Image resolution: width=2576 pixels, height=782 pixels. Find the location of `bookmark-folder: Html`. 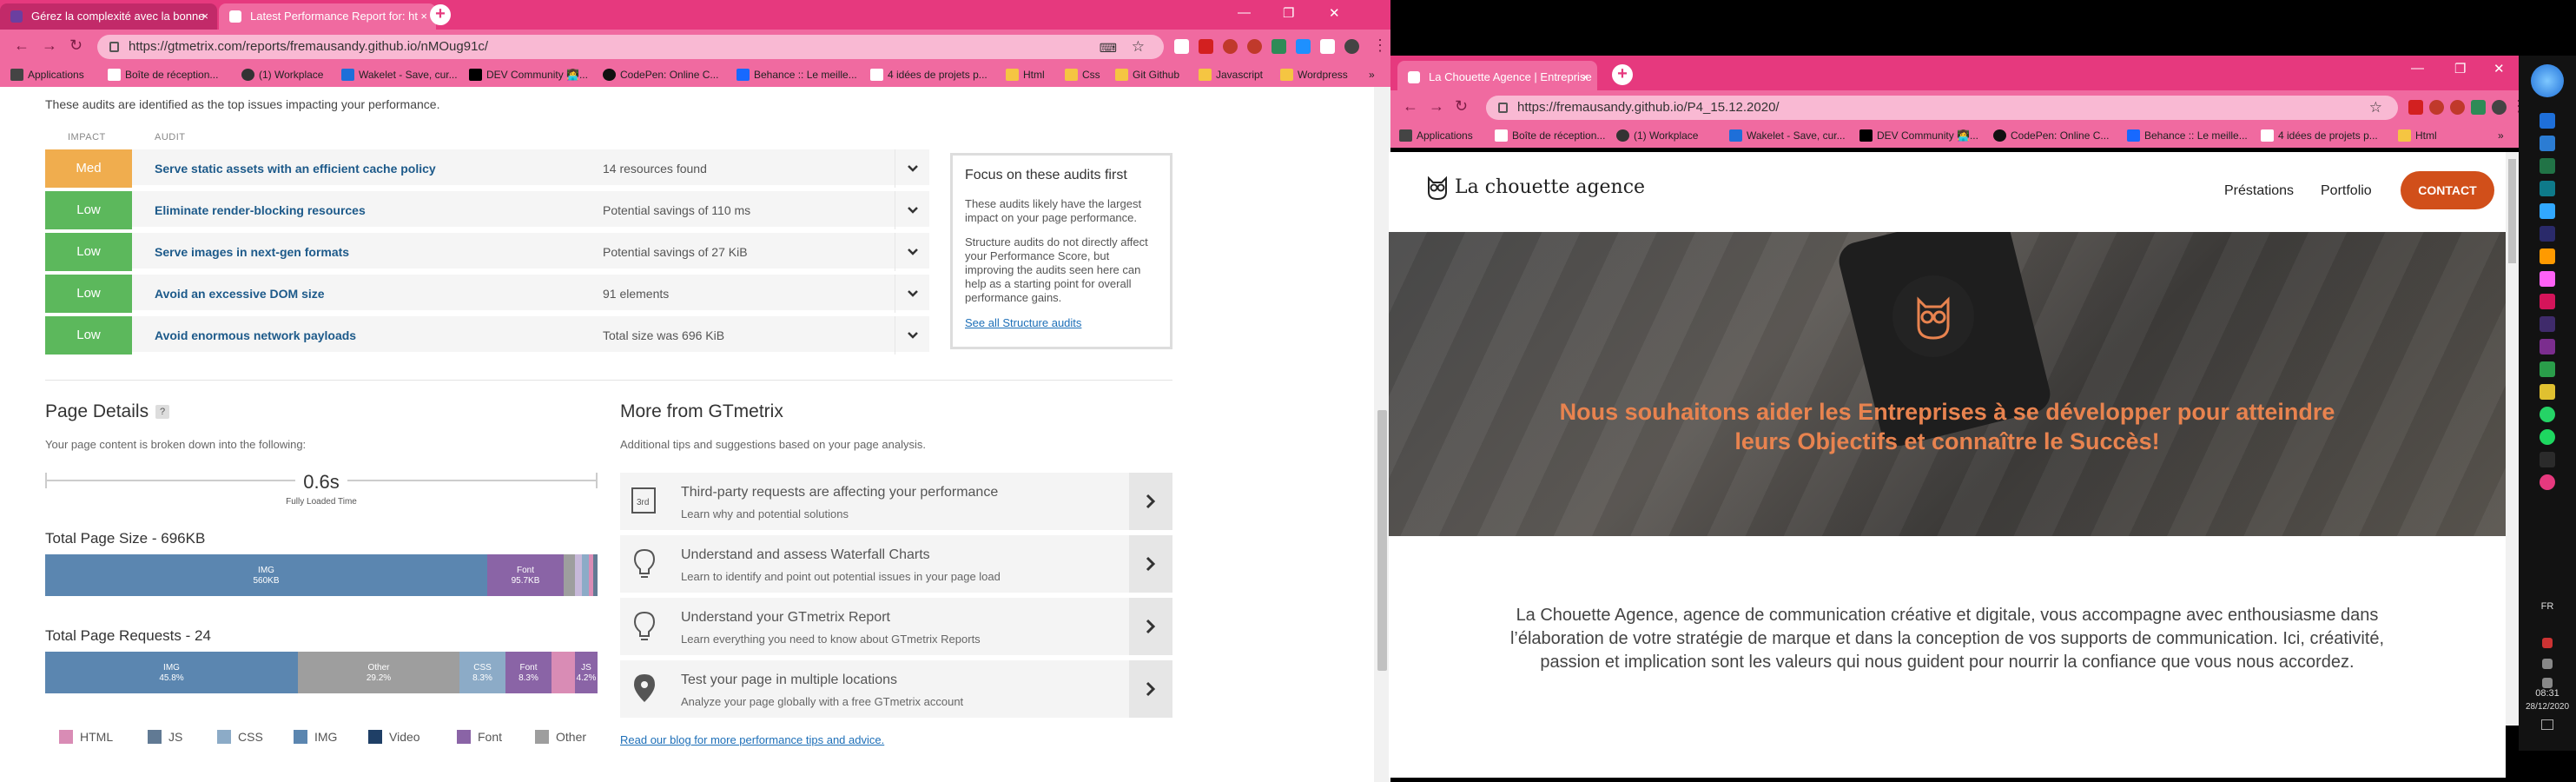

bookmark-folder: Html is located at coordinates (1025, 75).